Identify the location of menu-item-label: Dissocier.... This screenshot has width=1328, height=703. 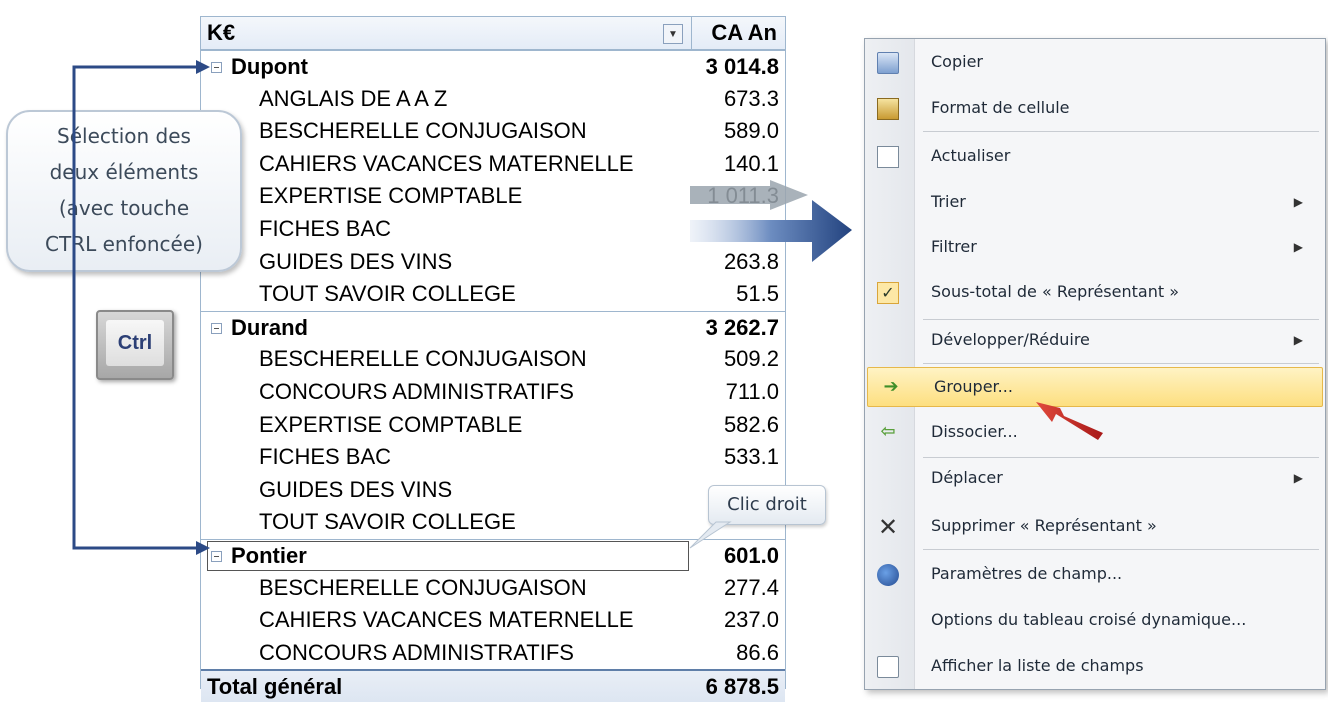
(974, 431).